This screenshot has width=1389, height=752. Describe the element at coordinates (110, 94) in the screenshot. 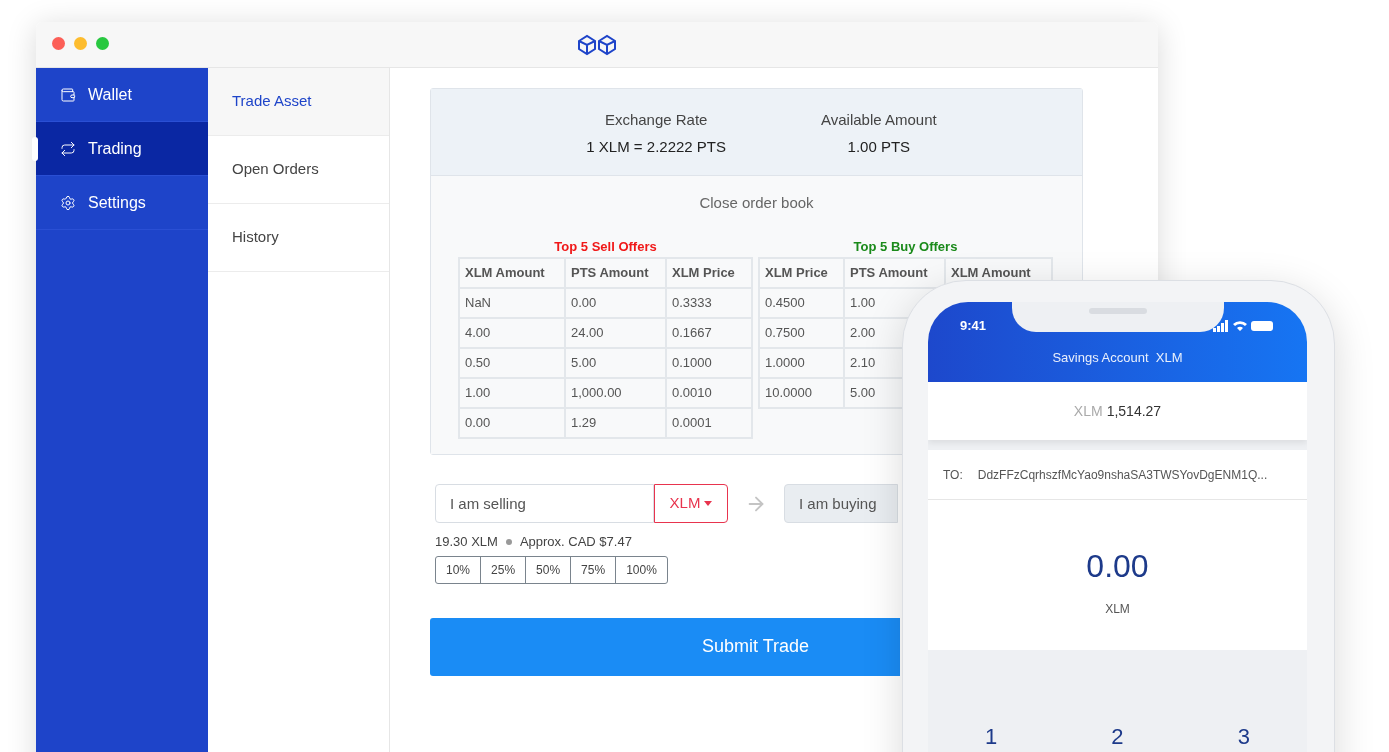

I see `sidebar-label: Wallet` at that location.